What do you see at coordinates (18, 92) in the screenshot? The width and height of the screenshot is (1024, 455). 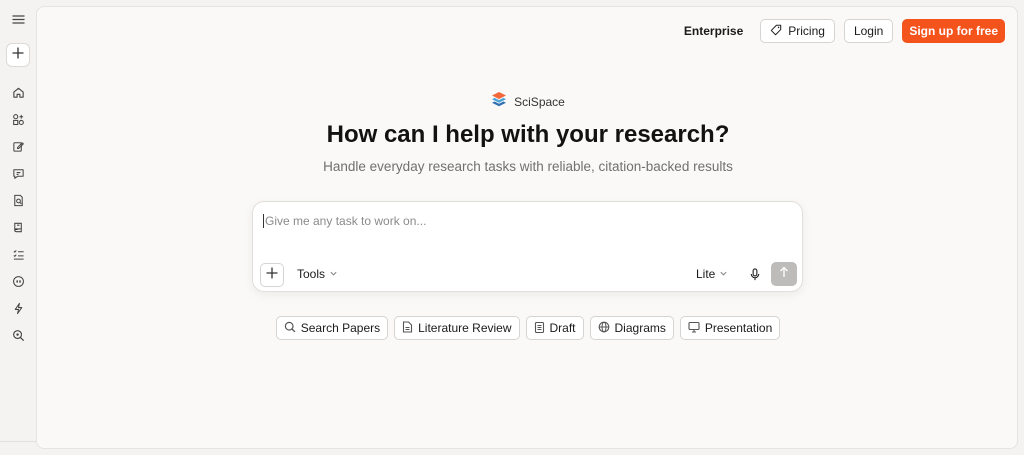 I see `home-icon` at bounding box center [18, 92].